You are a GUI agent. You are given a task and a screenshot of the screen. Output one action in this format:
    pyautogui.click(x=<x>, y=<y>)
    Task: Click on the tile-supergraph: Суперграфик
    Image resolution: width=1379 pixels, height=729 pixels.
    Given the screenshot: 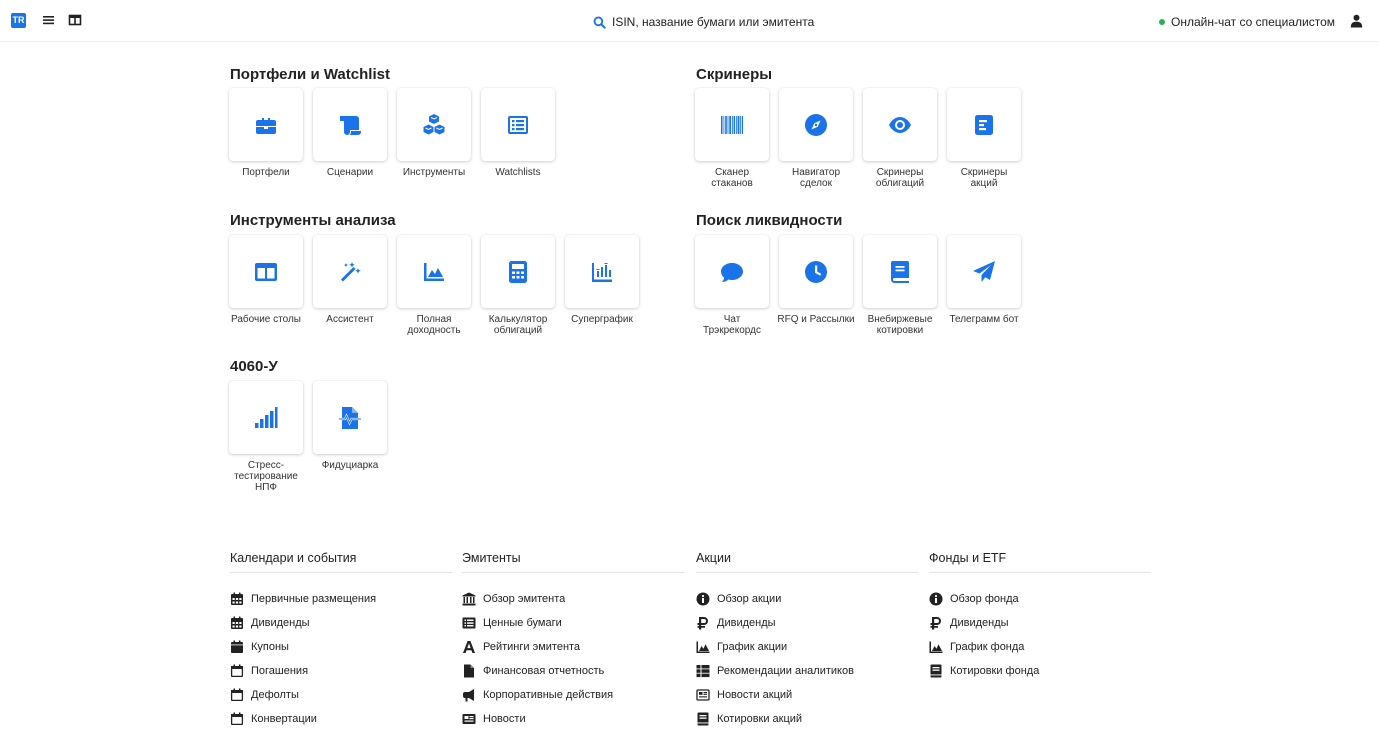 What is the action you would take?
    pyautogui.click(x=602, y=280)
    